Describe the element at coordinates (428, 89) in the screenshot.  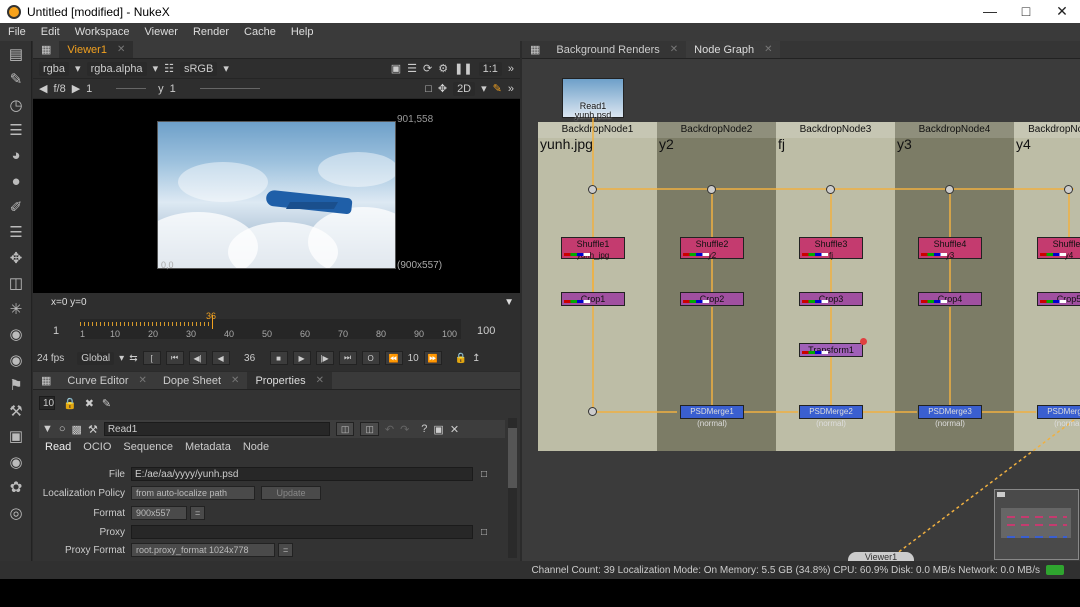
I see `roi-icon: □` at that location.